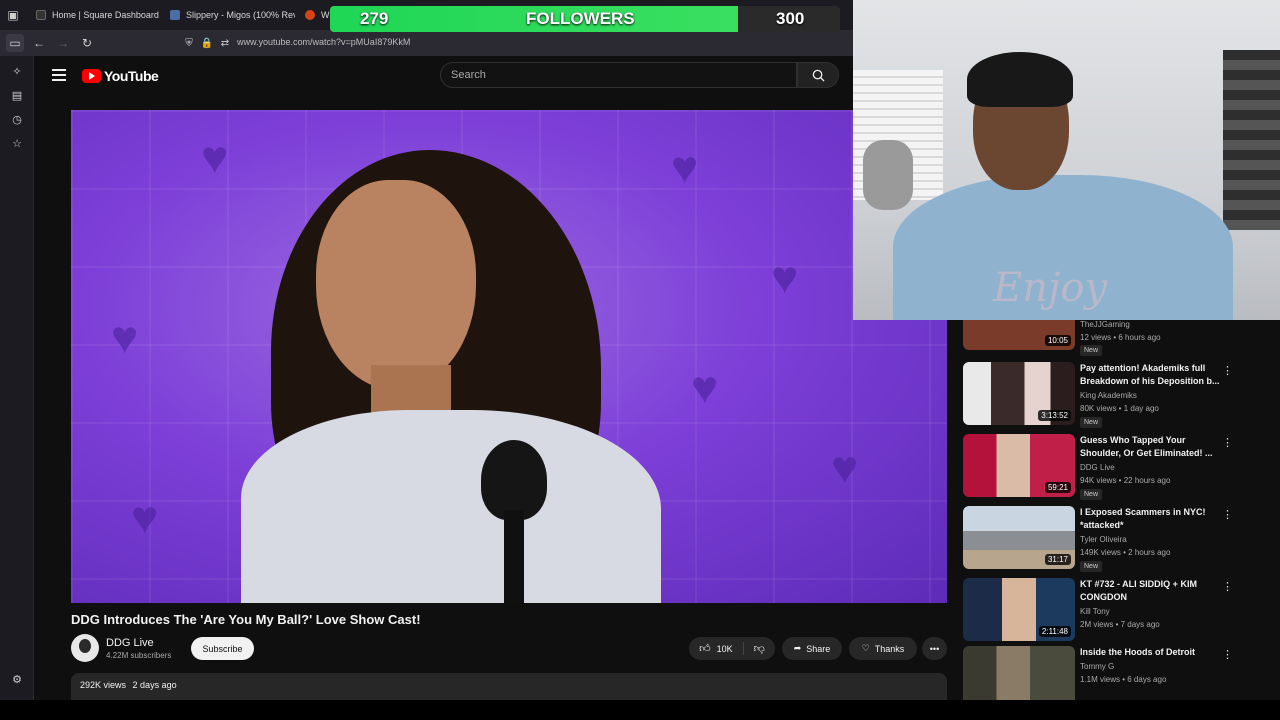 This screenshot has height=720, width=1280. What do you see at coordinates (17, 378) in the screenshot?
I see `browser-sidebar: ✧ ▤ ◷ ☆ ⚙` at bounding box center [17, 378].